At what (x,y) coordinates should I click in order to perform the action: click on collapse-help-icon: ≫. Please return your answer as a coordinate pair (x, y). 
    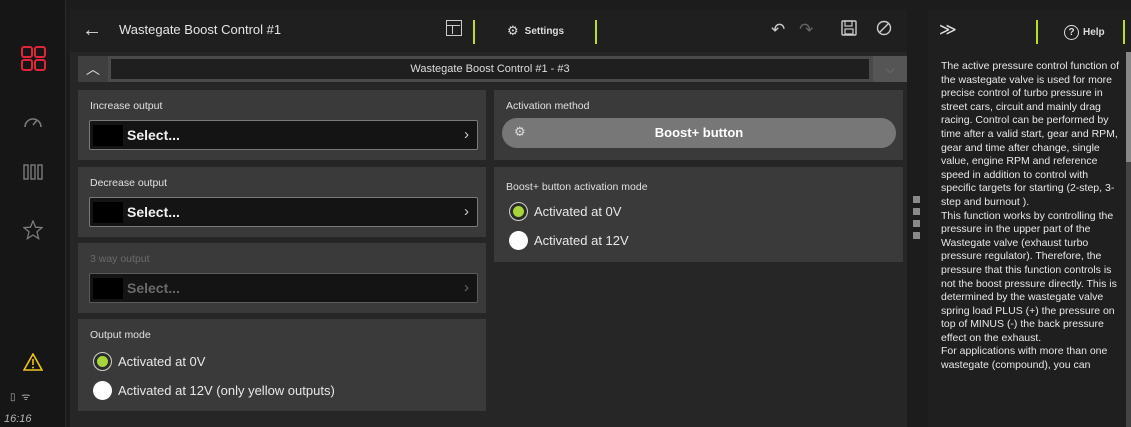
    Looking at the image, I should click on (948, 30).